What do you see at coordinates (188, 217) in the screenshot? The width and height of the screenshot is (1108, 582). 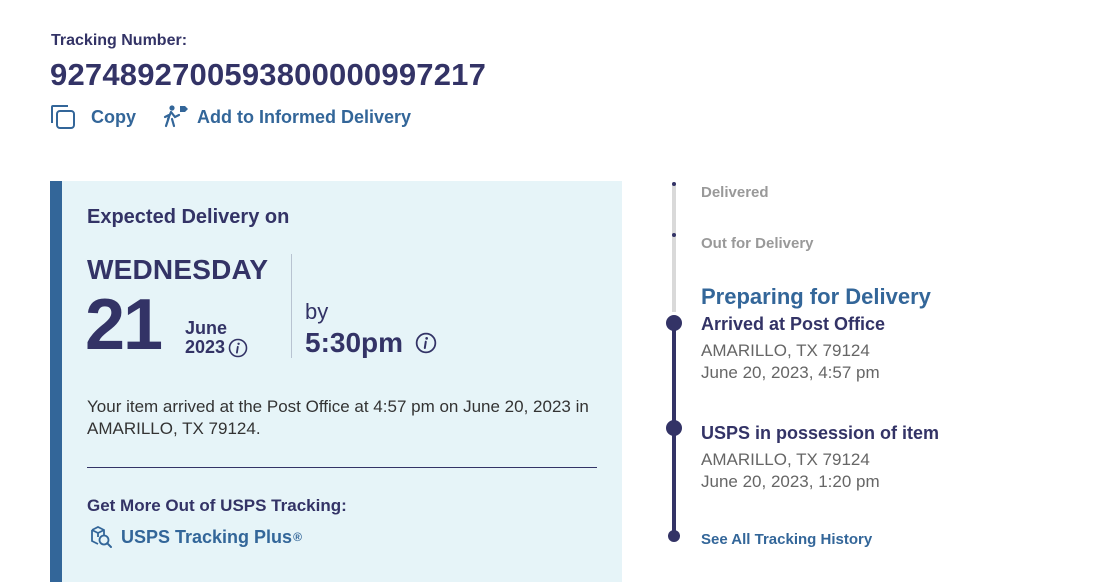 I see `expected-delivery-title: Expected Delivery on` at bounding box center [188, 217].